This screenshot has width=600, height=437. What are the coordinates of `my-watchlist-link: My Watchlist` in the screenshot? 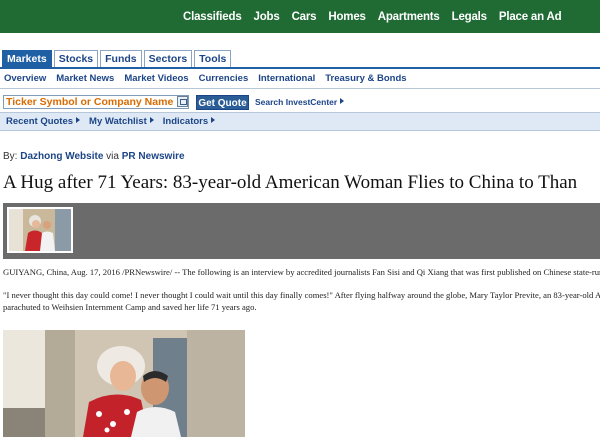 It's located at (121, 121).